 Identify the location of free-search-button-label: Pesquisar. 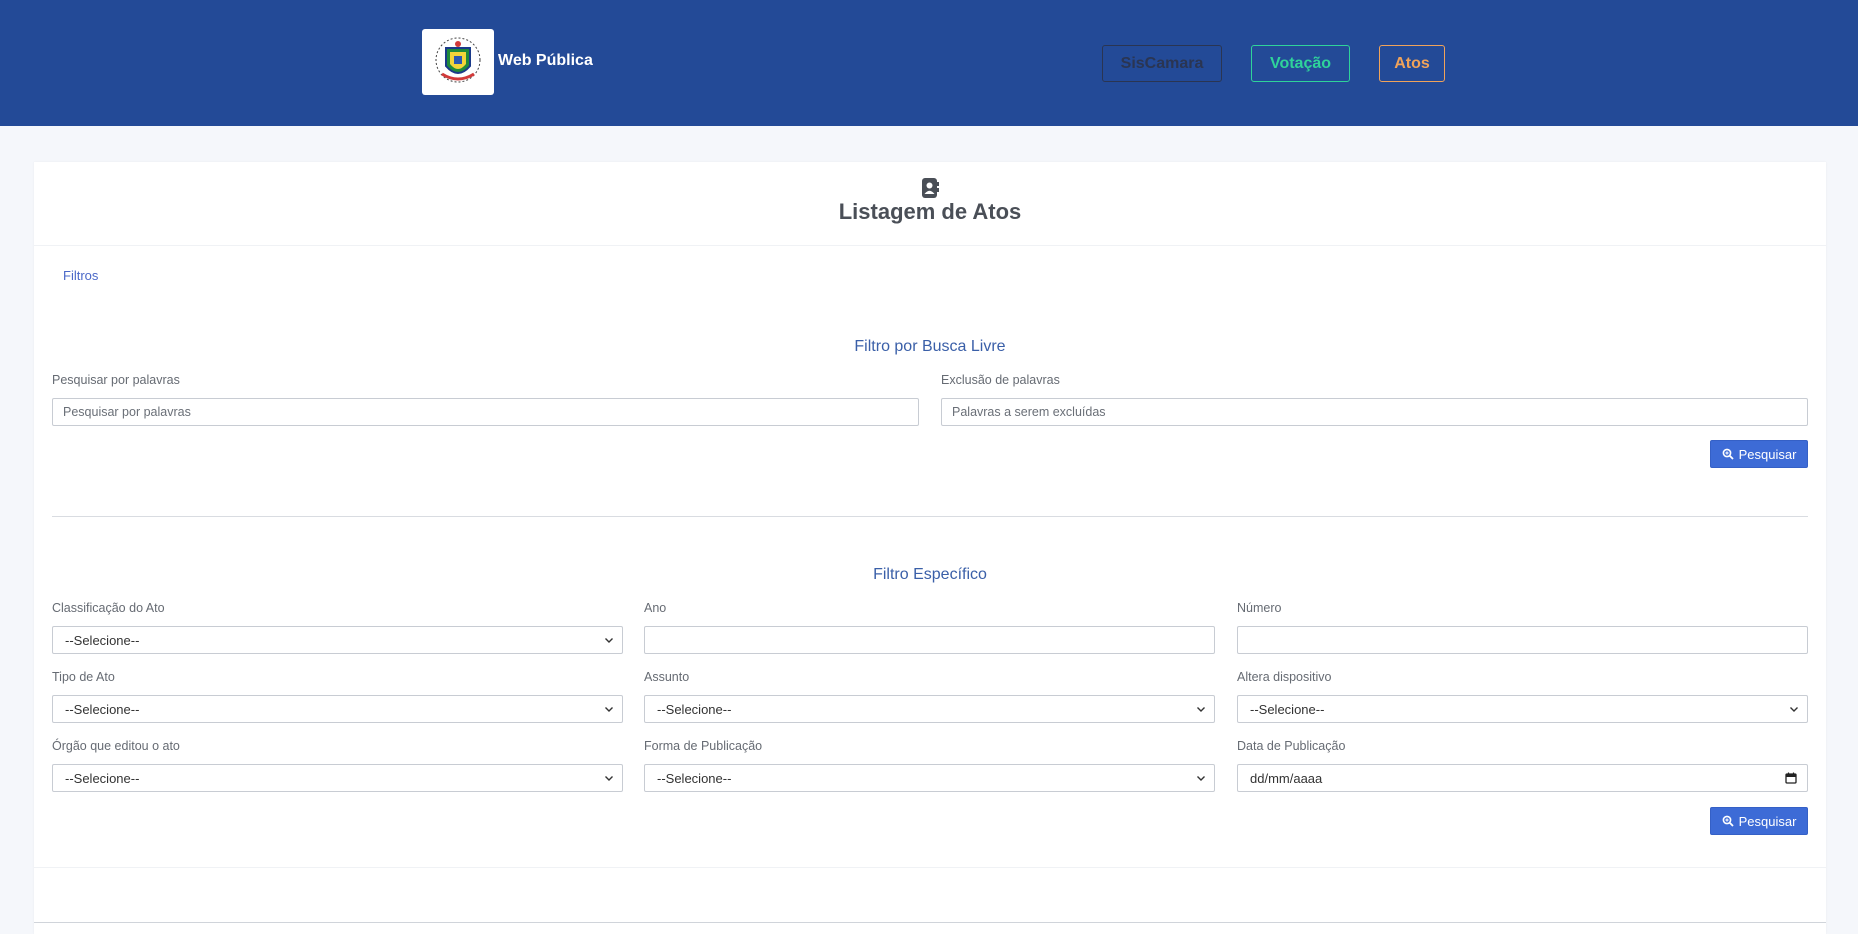
(1767, 454).